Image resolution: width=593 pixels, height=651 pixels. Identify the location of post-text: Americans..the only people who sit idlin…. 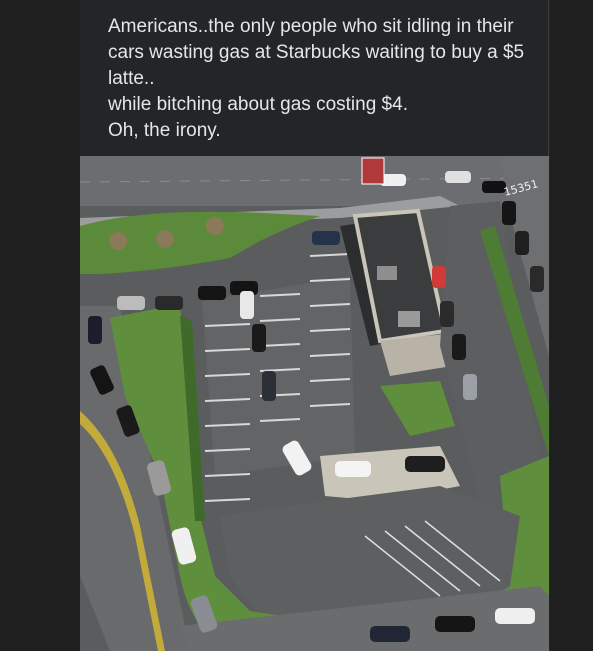
(323, 79).